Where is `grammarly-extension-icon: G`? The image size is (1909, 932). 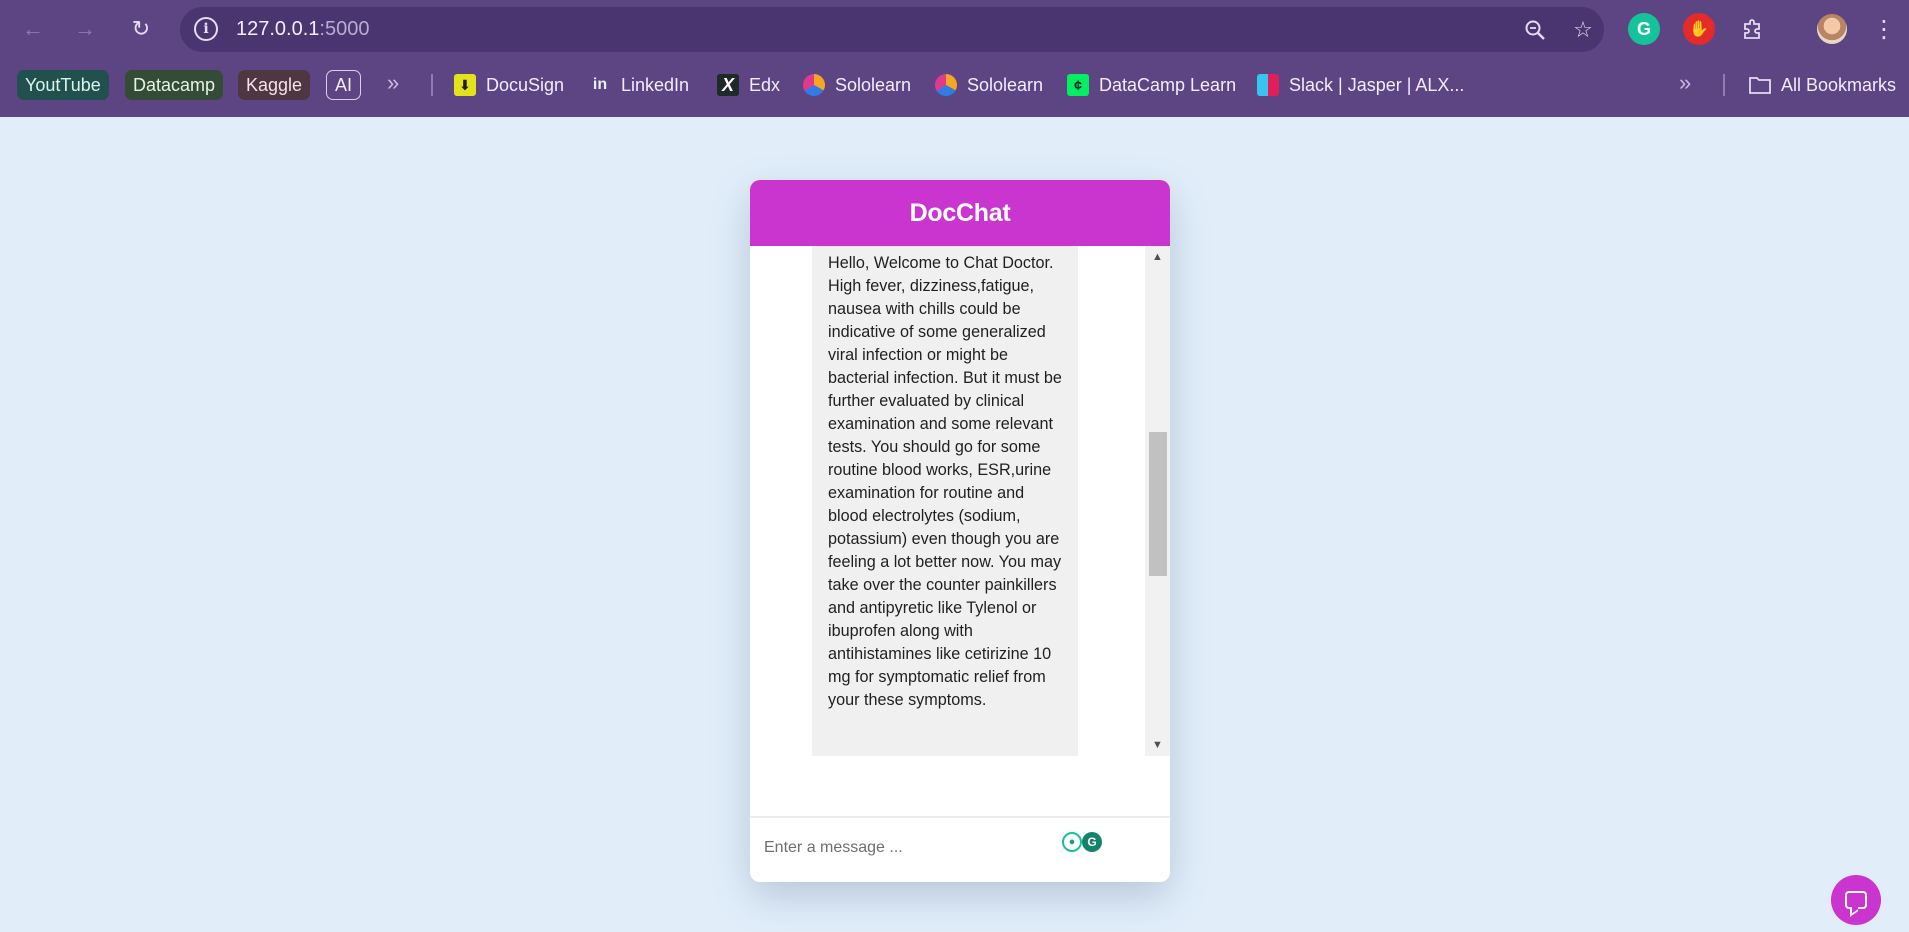 grammarly-extension-icon: G is located at coordinates (1644, 29).